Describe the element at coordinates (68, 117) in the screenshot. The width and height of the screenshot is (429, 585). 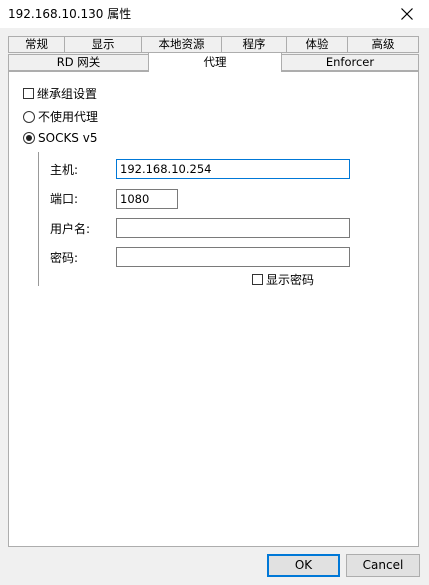
I see `no-proxy-label: 不使用代理` at that location.